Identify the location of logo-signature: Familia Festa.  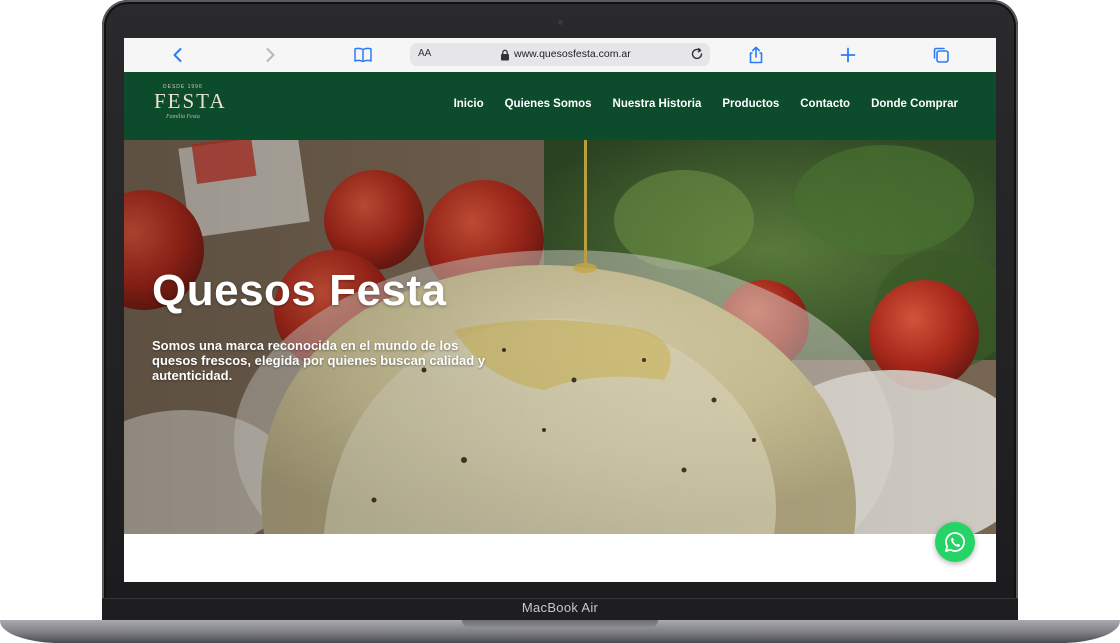
(183, 117).